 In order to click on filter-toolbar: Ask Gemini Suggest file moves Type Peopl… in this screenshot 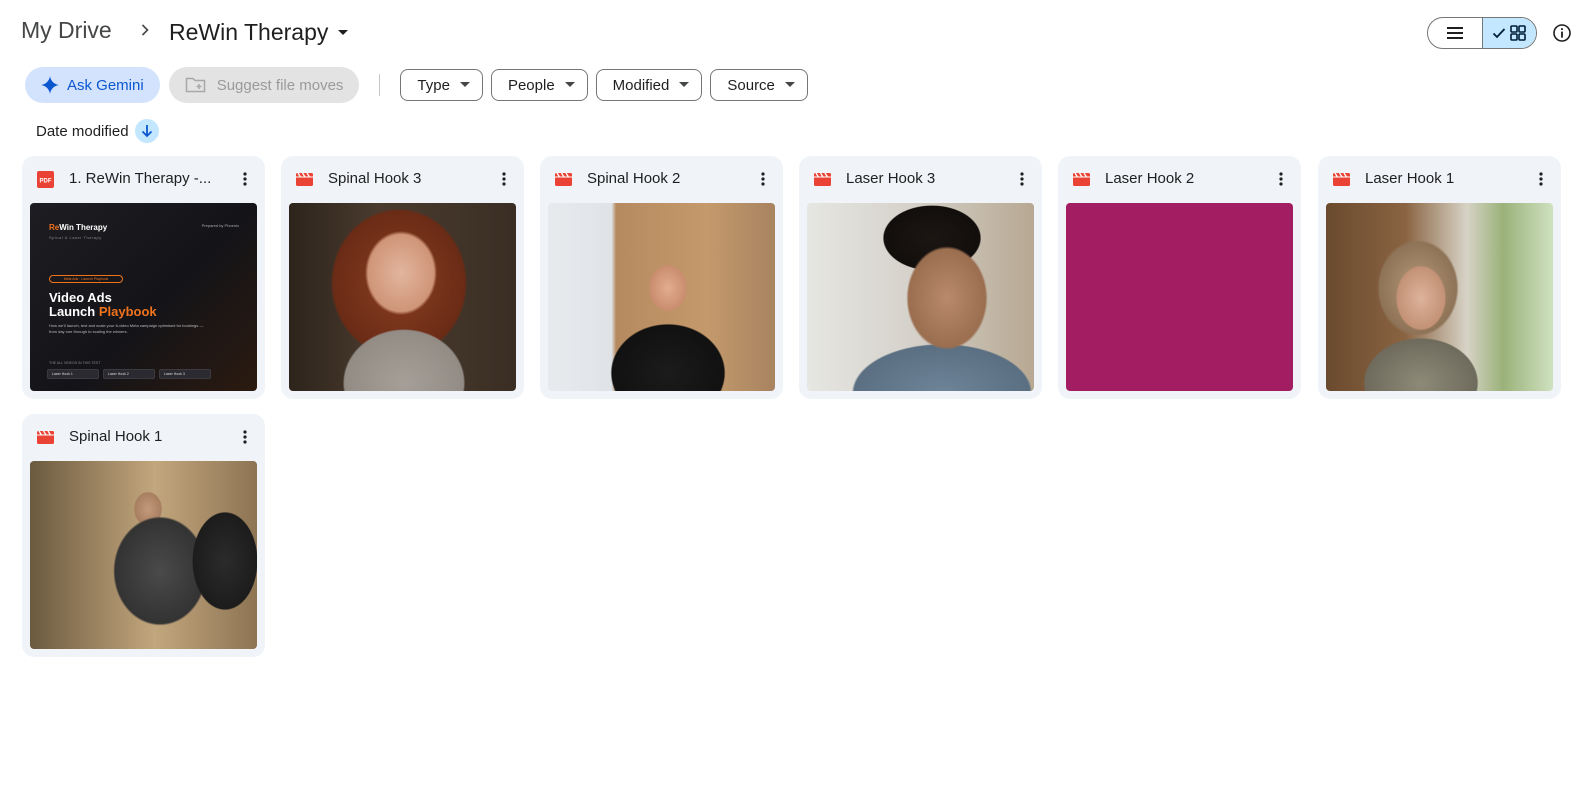, I will do `click(420, 85)`.